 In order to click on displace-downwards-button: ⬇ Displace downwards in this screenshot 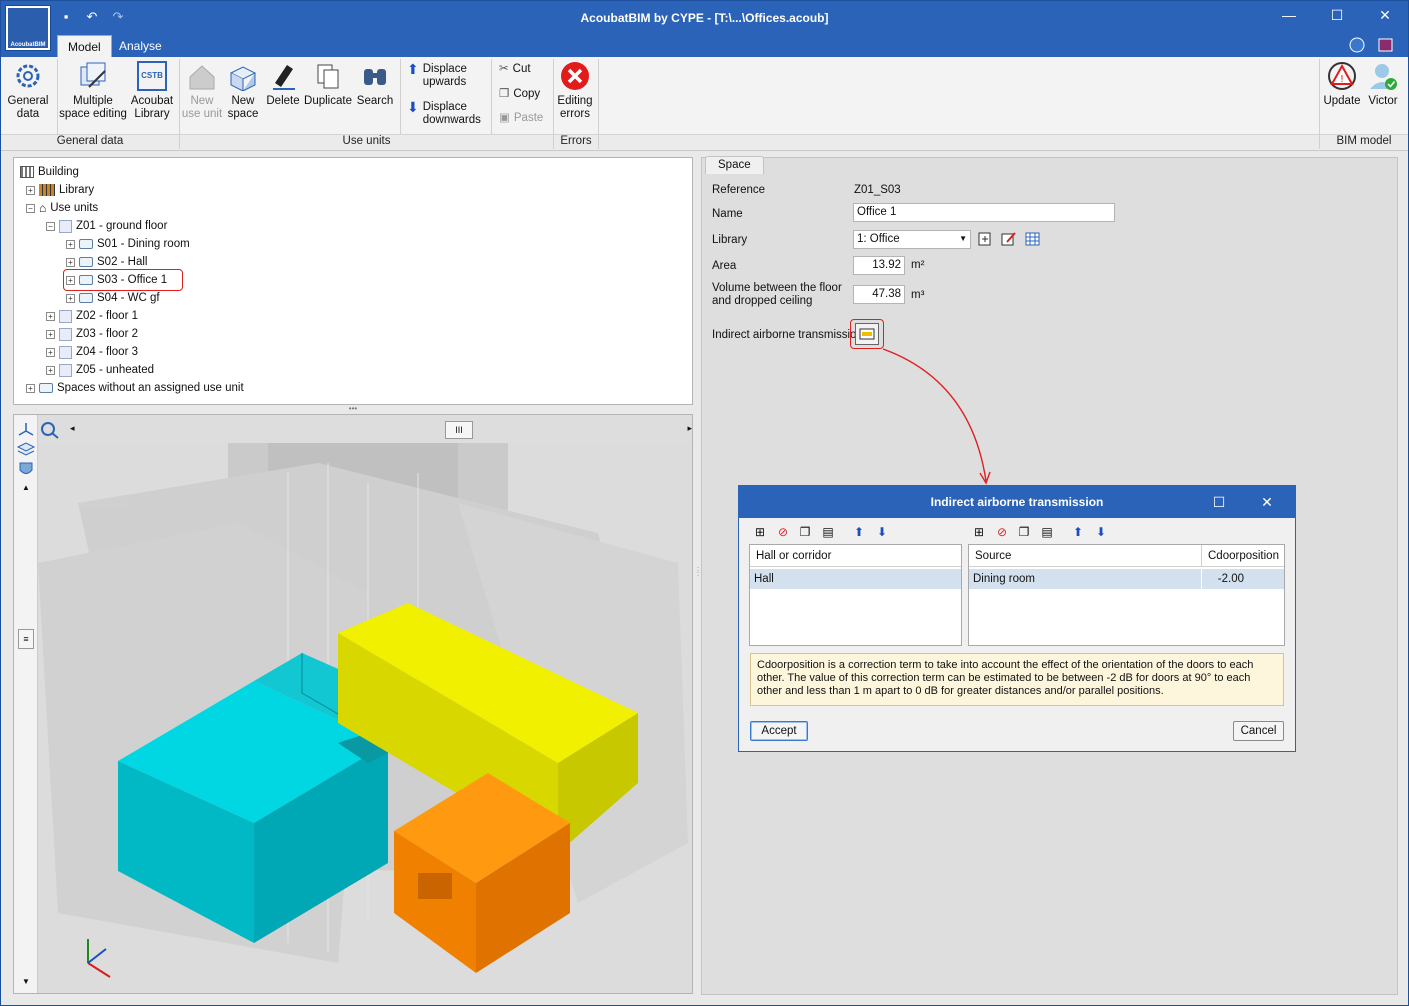, I will do `click(444, 113)`.